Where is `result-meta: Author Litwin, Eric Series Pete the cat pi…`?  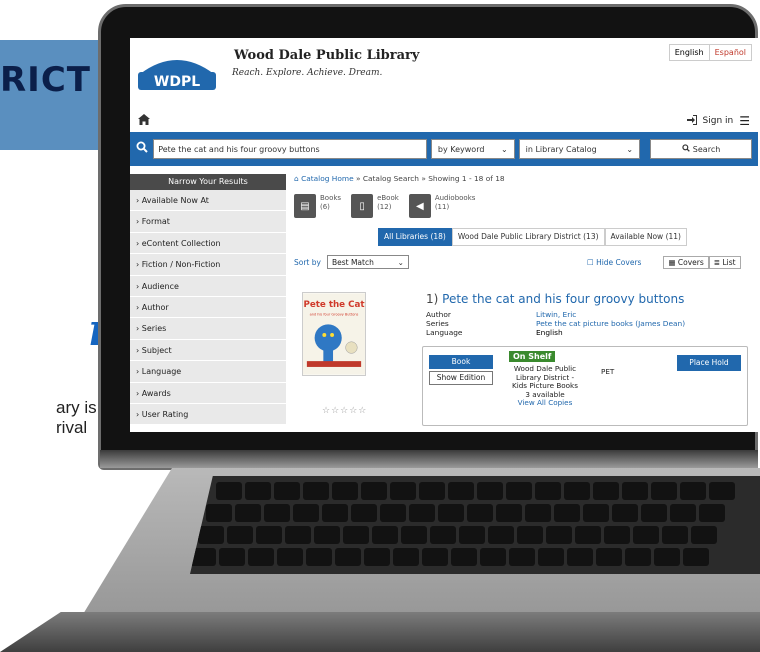 result-meta: Author Litwin, Eric Series Pete the cat pi… is located at coordinates (555, 323).